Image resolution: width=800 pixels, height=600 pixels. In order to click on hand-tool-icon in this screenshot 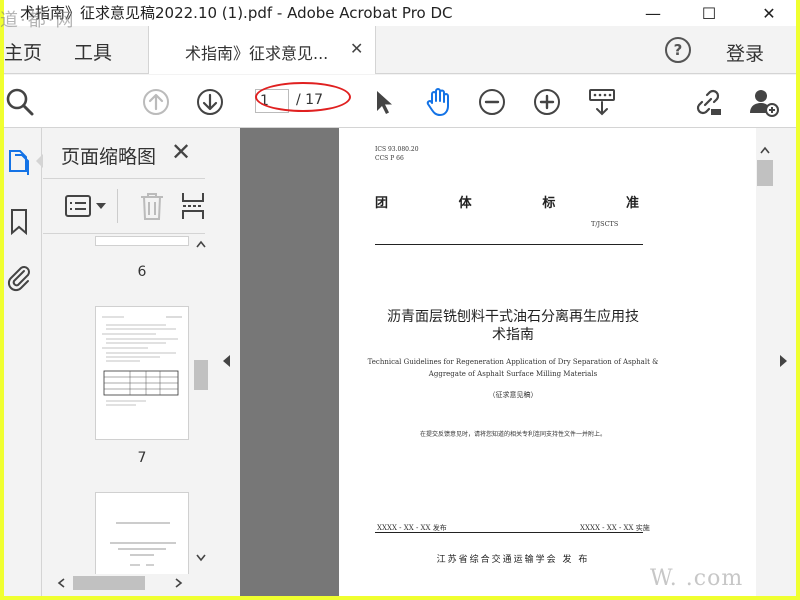, I will do `click(438, 102)`.